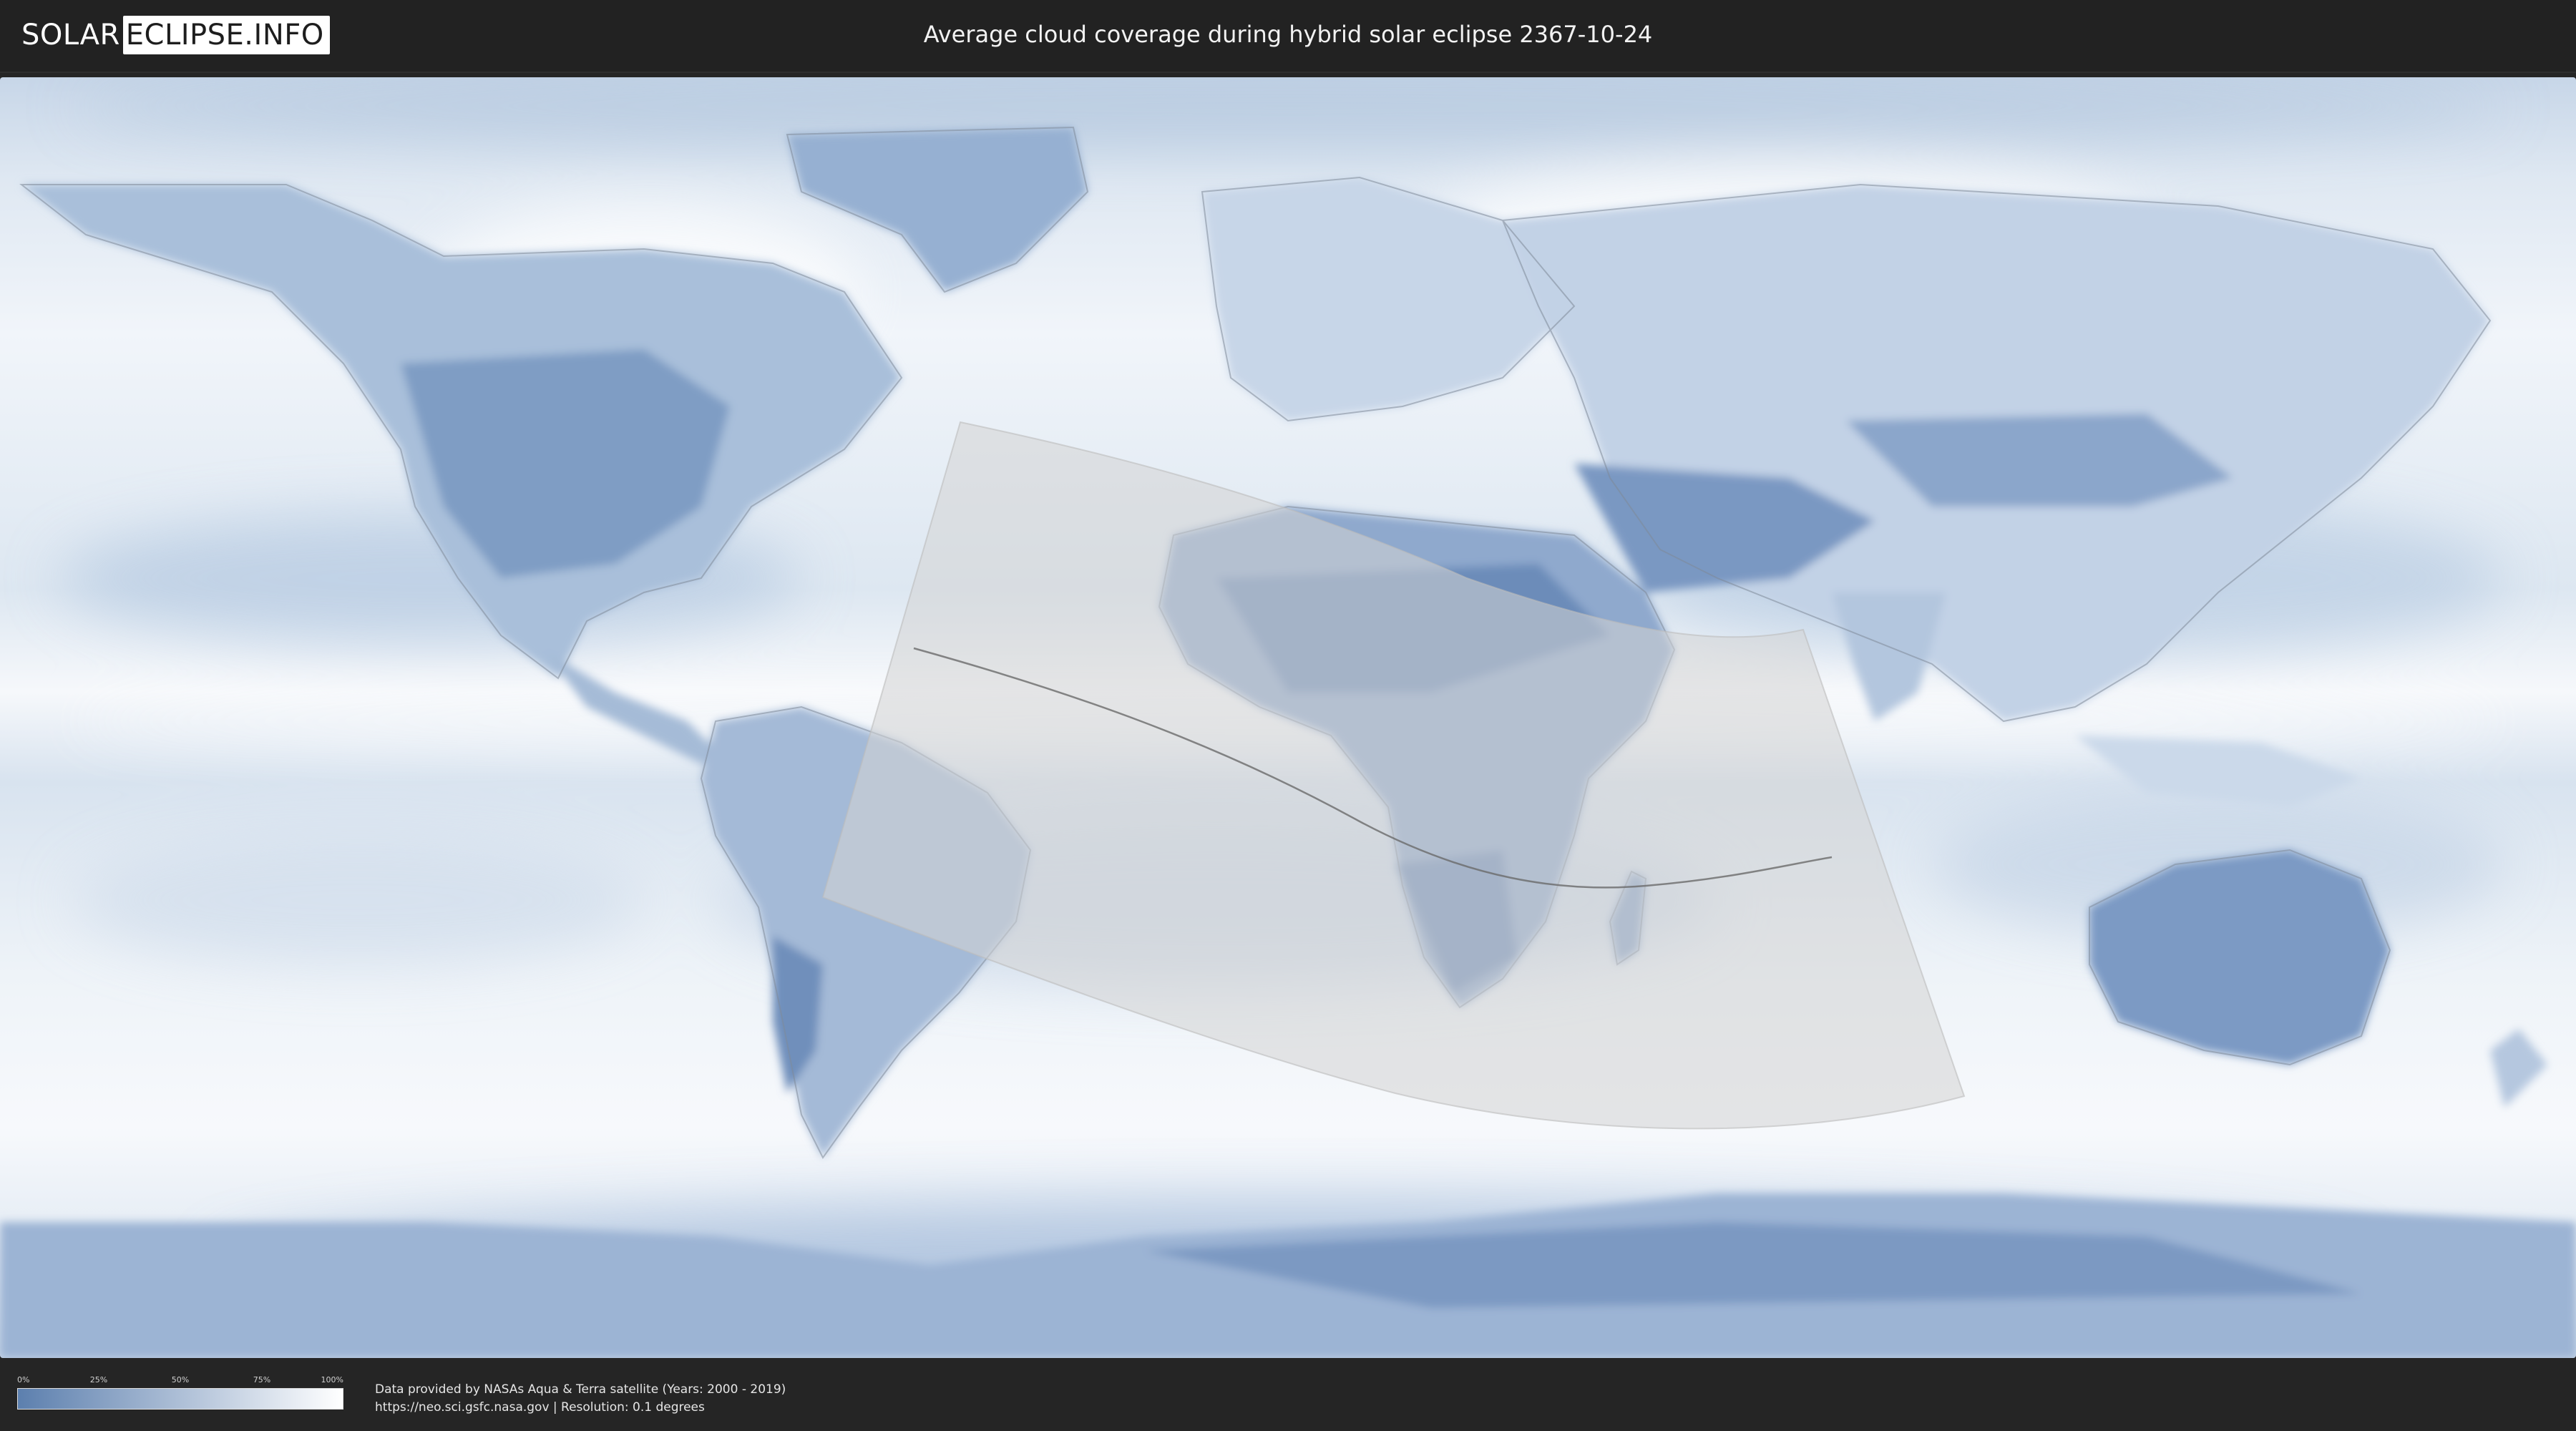 The height and width of the screenshot is (1431, 2576). I want to click on legend-ticks: 0% 25% 50% 75% 100%, so click(180, 1382).